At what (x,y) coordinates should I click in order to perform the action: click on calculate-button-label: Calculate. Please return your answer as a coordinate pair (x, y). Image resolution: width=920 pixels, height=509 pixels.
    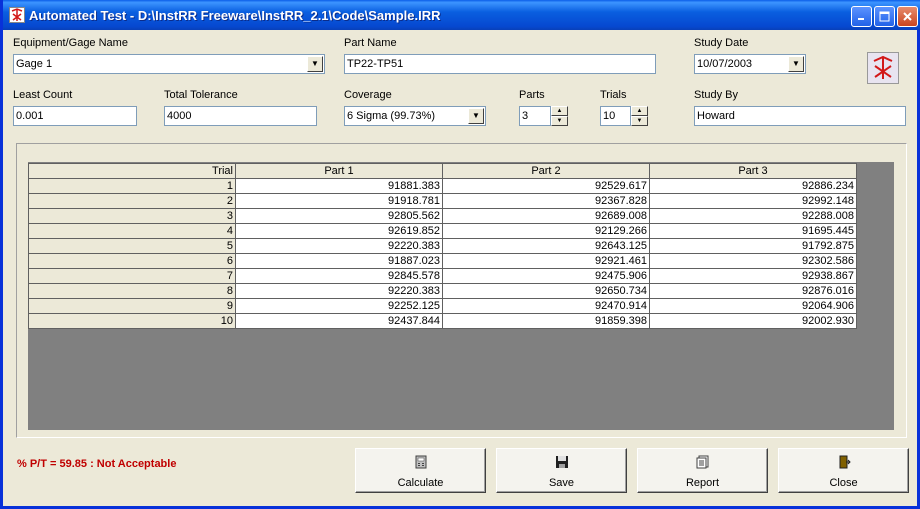
    Looking at the image, I should click on (420, 483).